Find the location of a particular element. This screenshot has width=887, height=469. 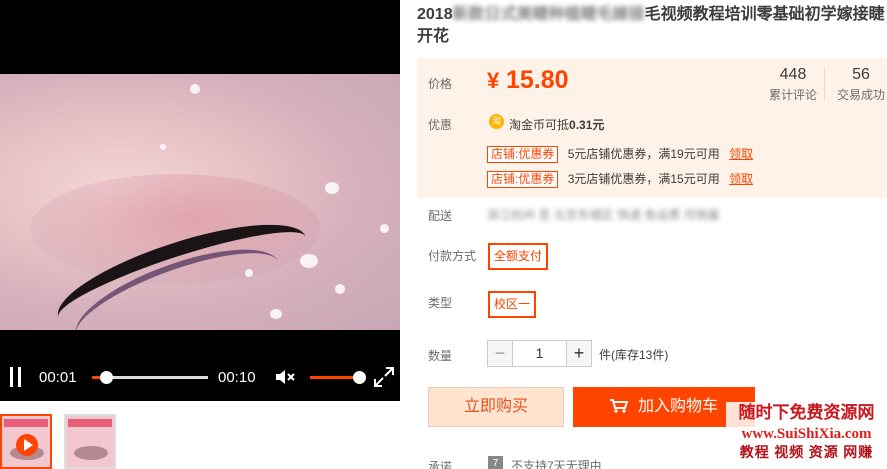

fullscreen-icon is located at coordinates (384, 377).